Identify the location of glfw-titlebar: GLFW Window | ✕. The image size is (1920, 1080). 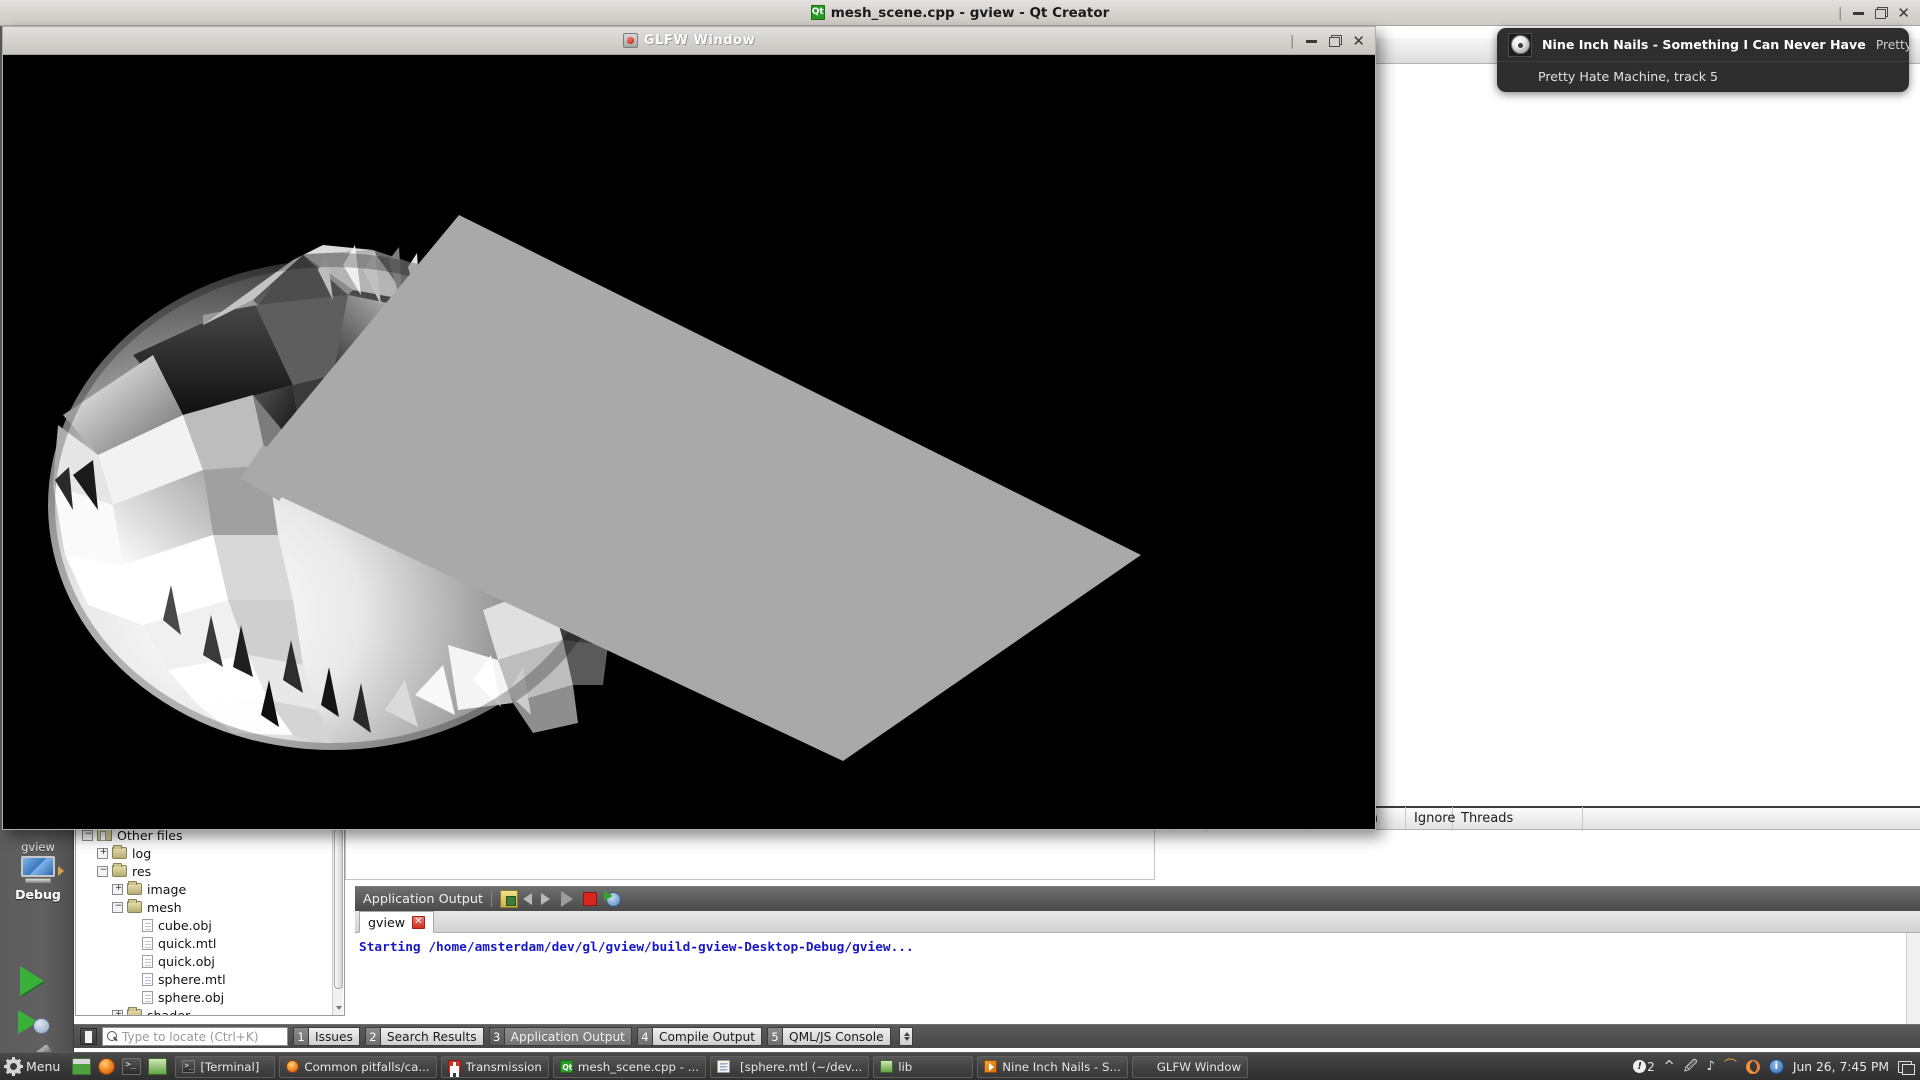
(689, 41).